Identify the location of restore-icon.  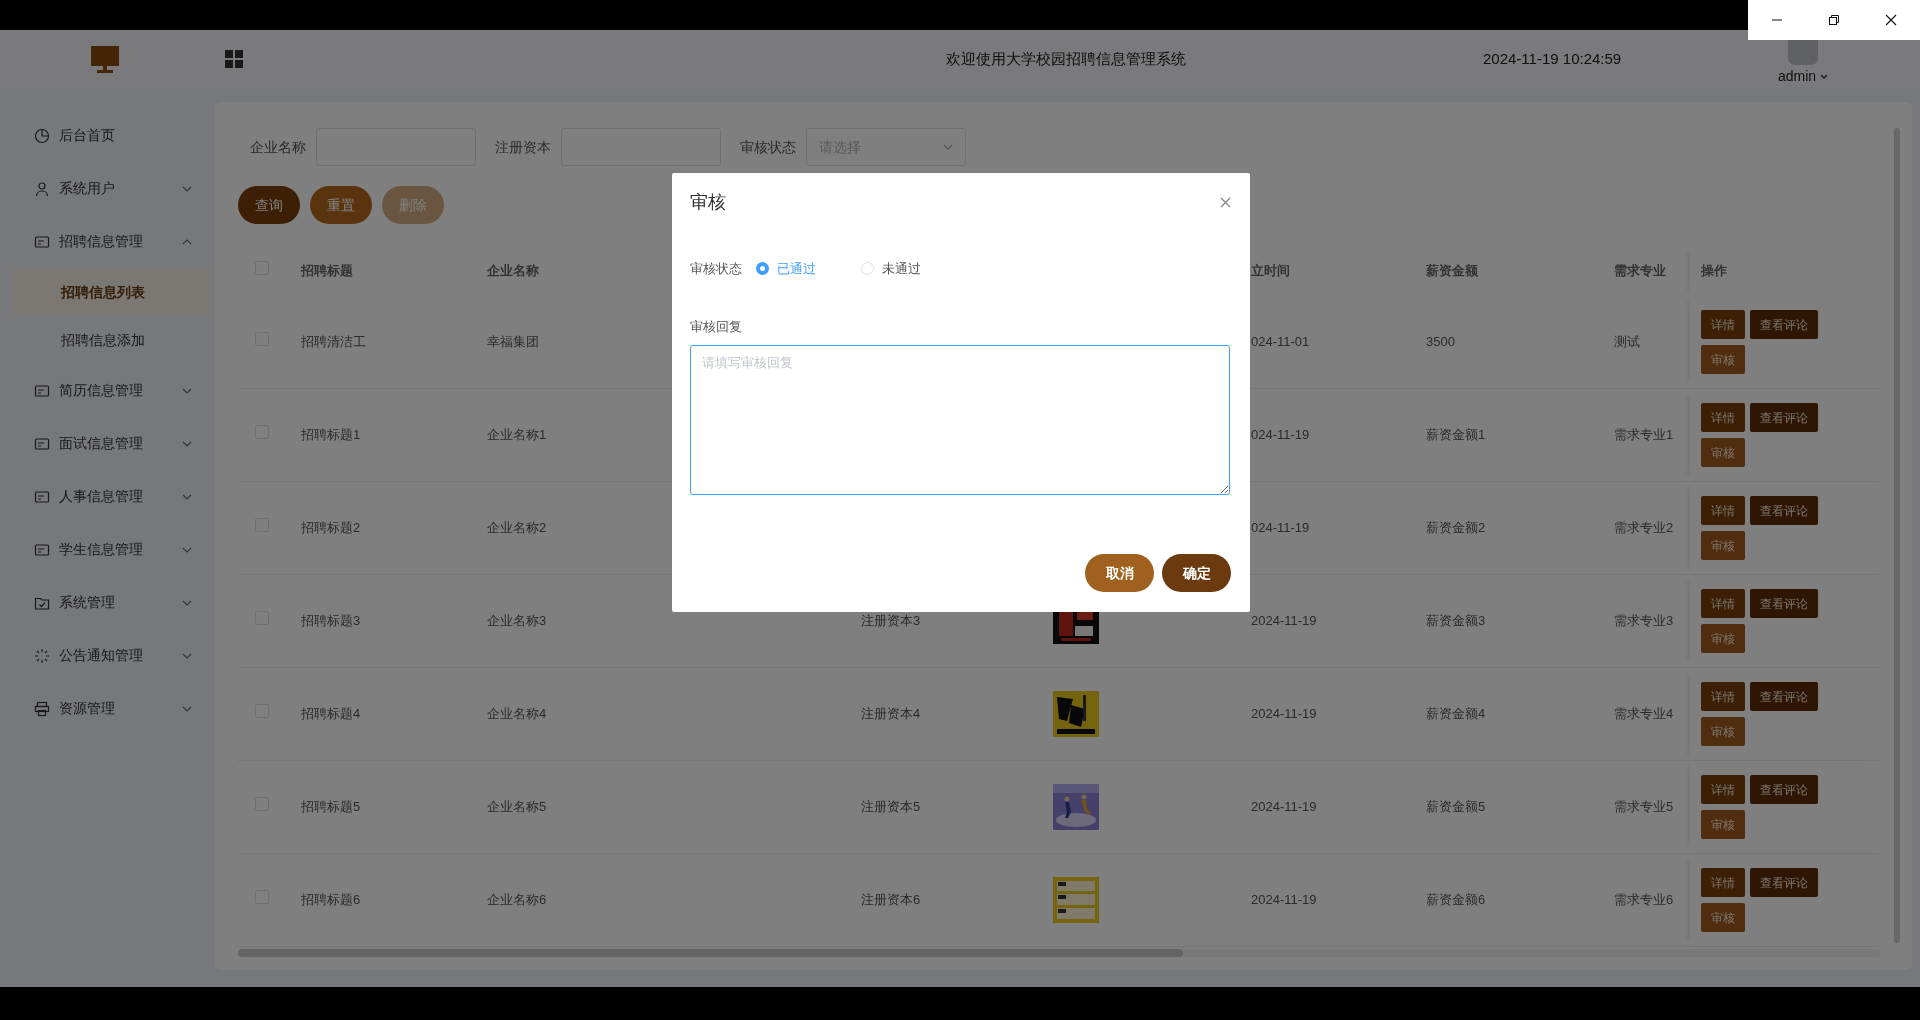
(1833, 20).